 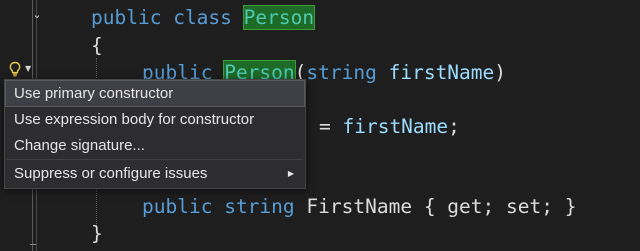 I want to click on menu-separator, so click(x=155, y=159).